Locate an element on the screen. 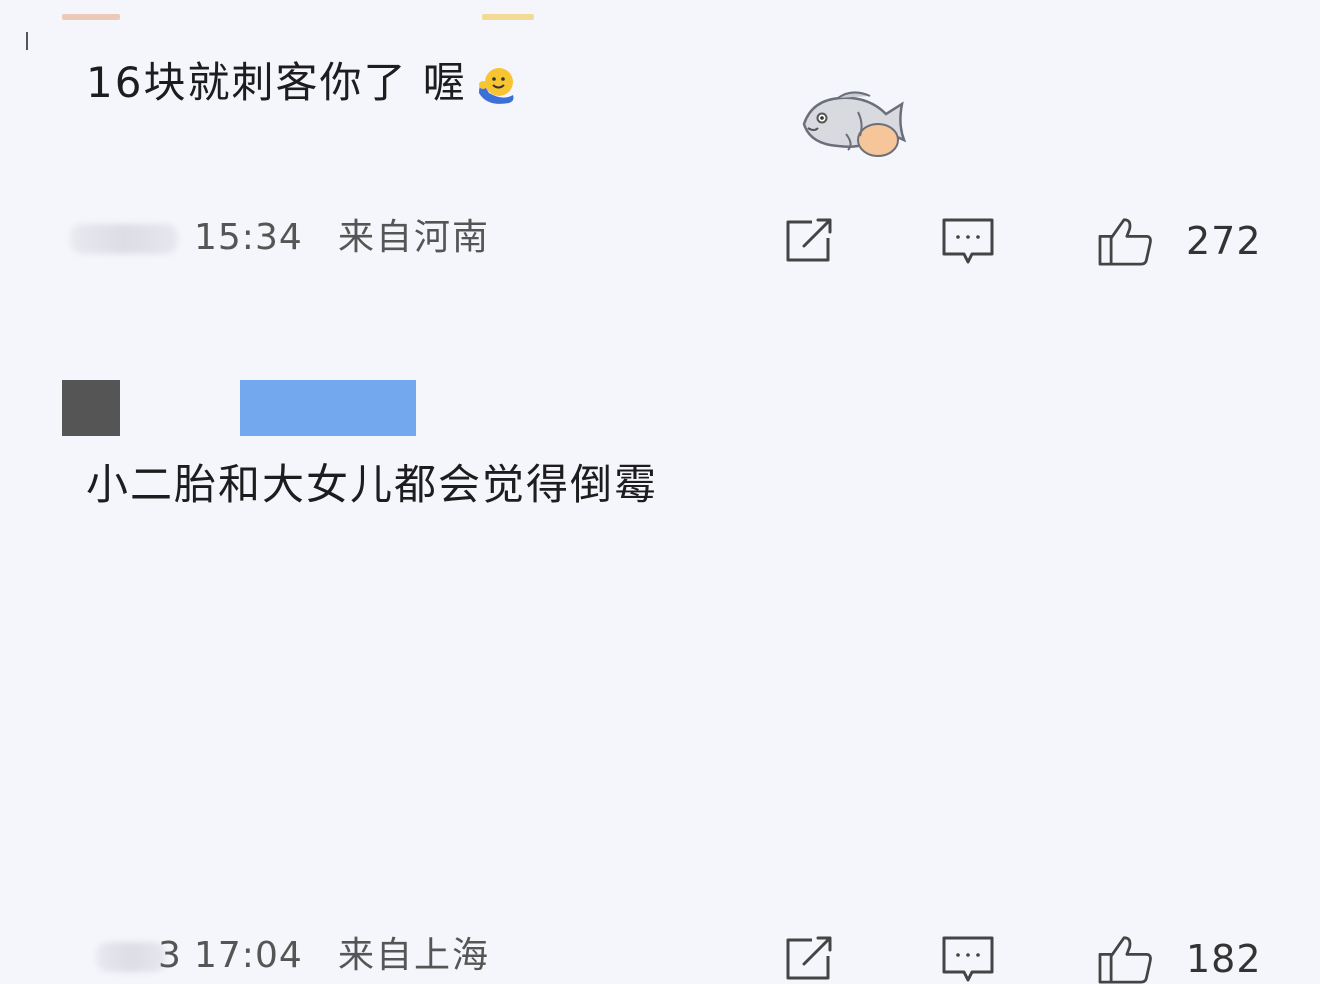 The width and height of the screenshot is (1320, 984). comment-location: 来自河南 is located at coordinates (414, 237).